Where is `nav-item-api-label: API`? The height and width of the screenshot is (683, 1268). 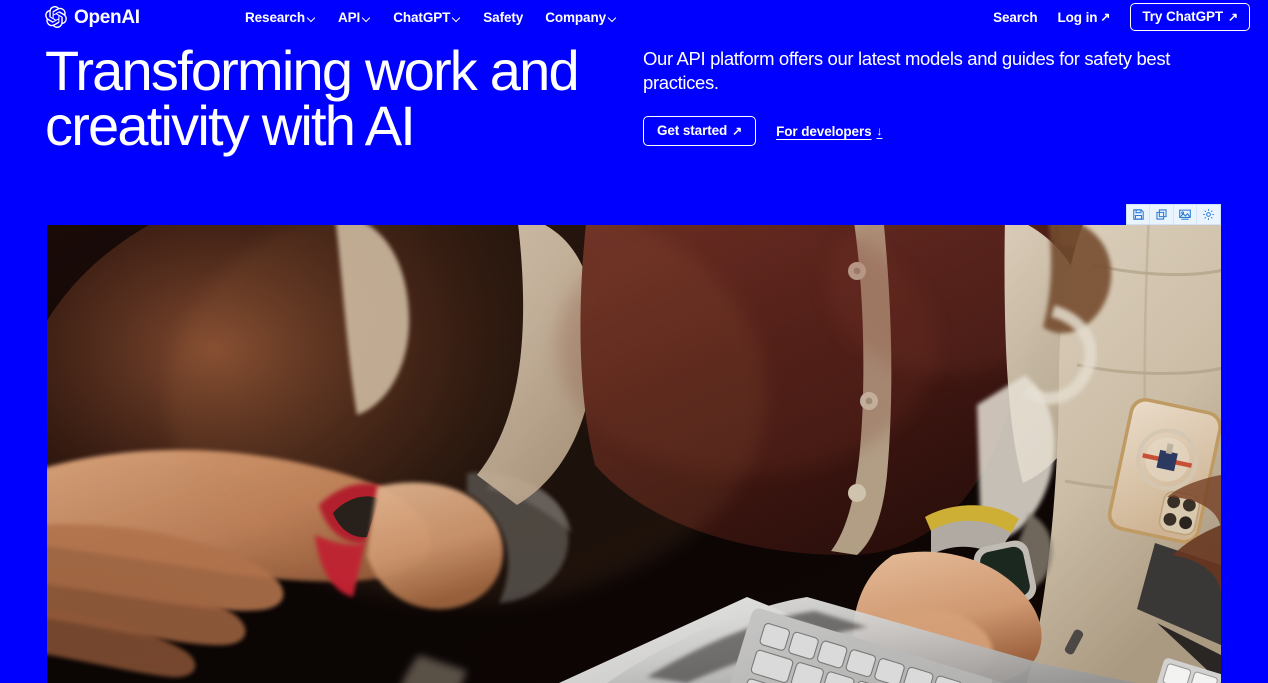 nav-item-api-label: API is located at coordinates (349, 17).